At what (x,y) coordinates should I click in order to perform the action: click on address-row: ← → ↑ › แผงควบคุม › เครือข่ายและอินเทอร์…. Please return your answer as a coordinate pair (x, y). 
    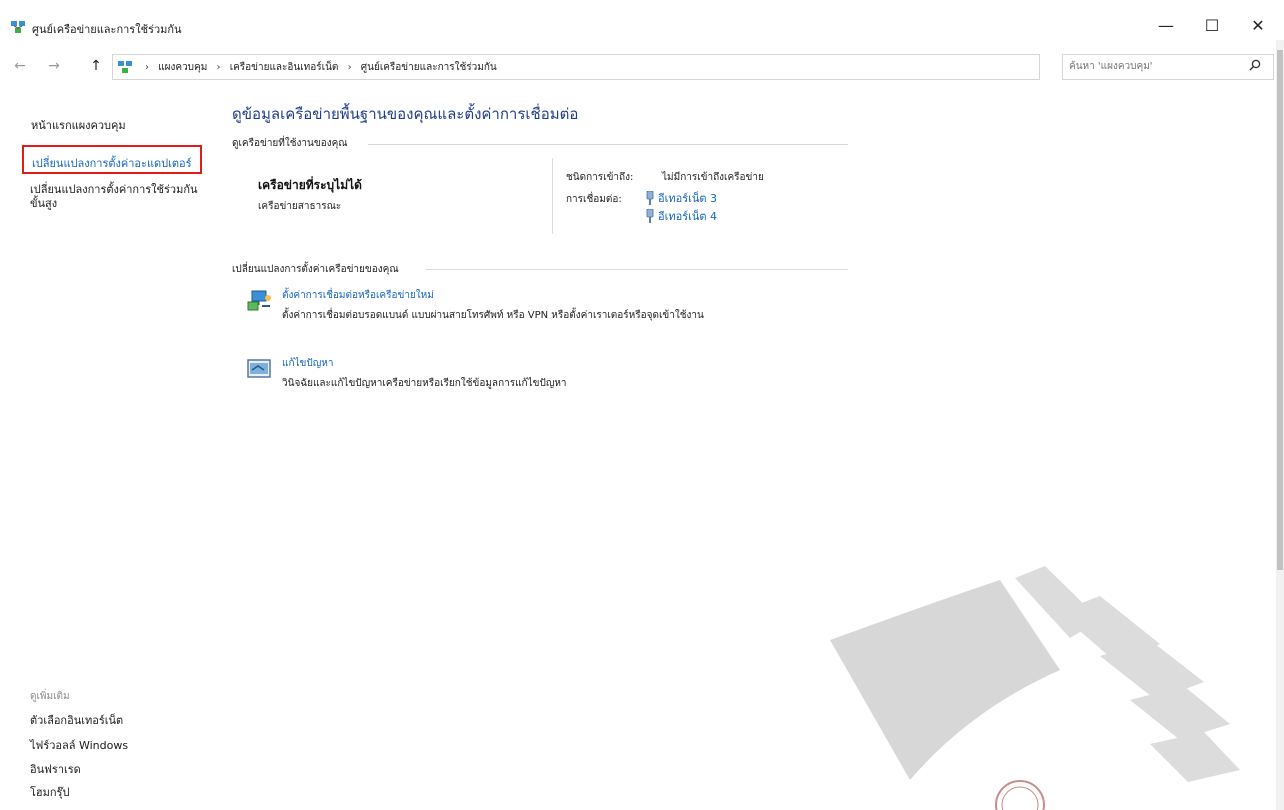
    Looking at the image, I should click on (642, 67).